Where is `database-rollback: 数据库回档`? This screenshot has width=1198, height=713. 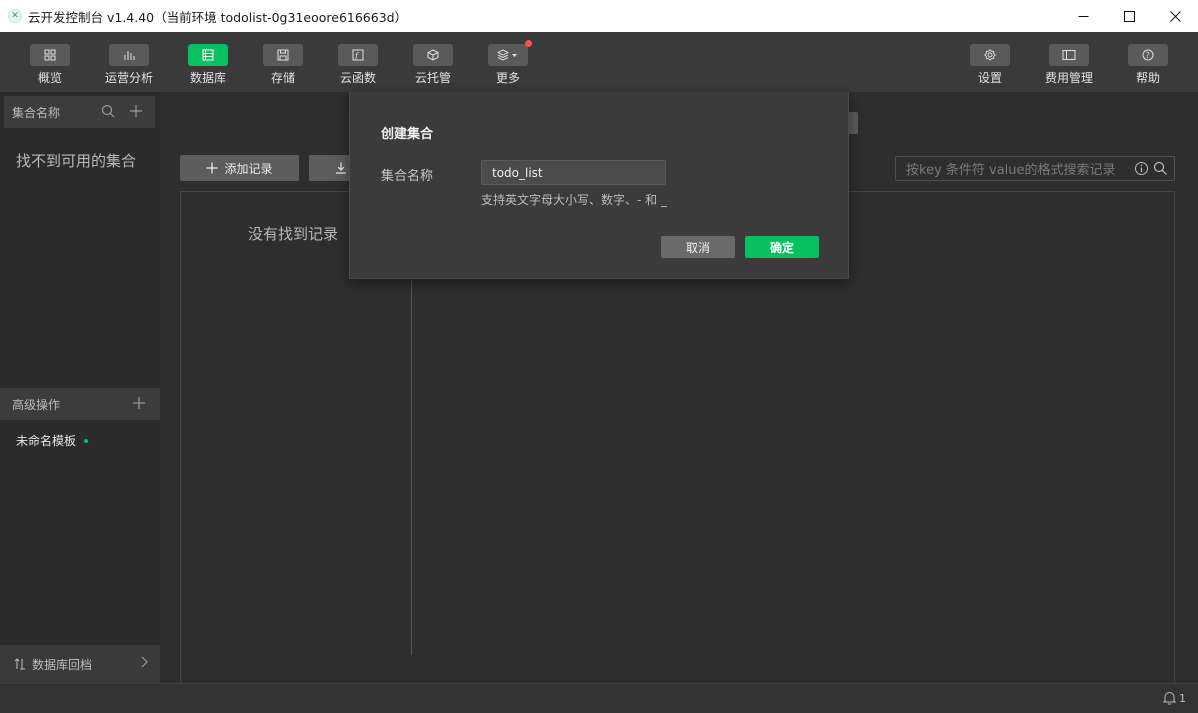 database-rollback: 数据库回档 is located at coordinates (80, 664).